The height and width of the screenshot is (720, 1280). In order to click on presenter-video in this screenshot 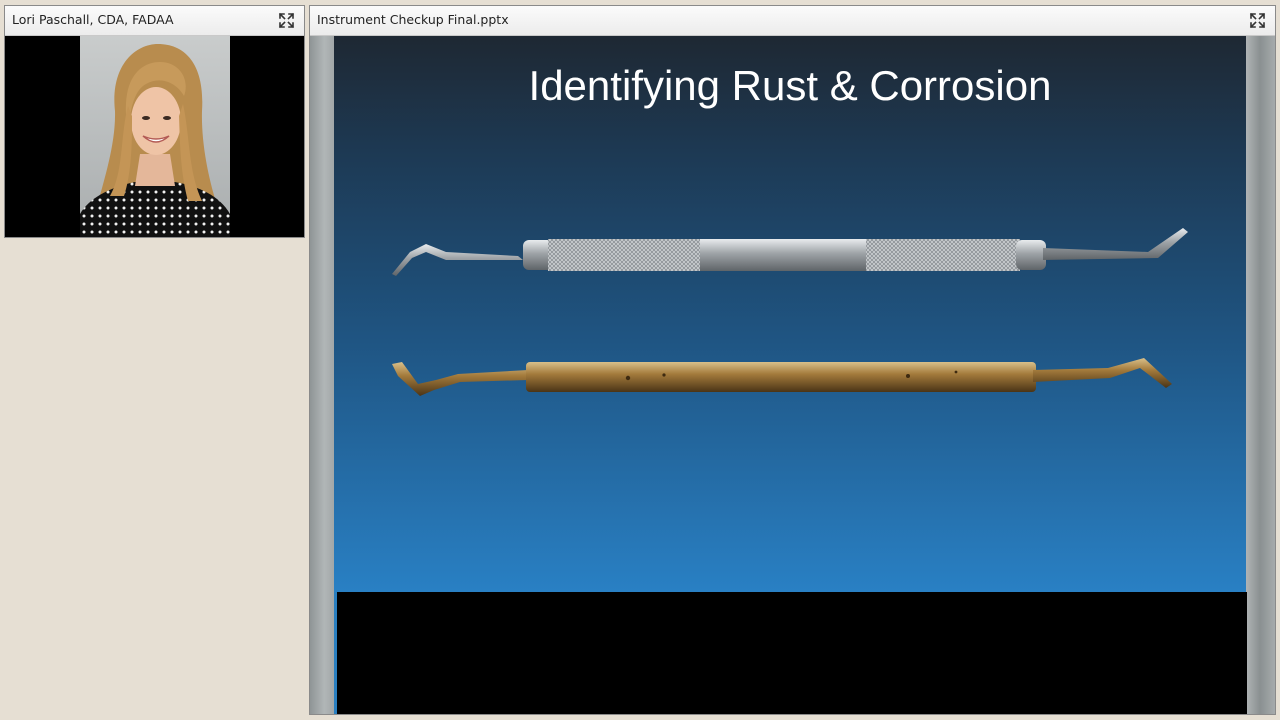, I will do `click(154, 136)`.